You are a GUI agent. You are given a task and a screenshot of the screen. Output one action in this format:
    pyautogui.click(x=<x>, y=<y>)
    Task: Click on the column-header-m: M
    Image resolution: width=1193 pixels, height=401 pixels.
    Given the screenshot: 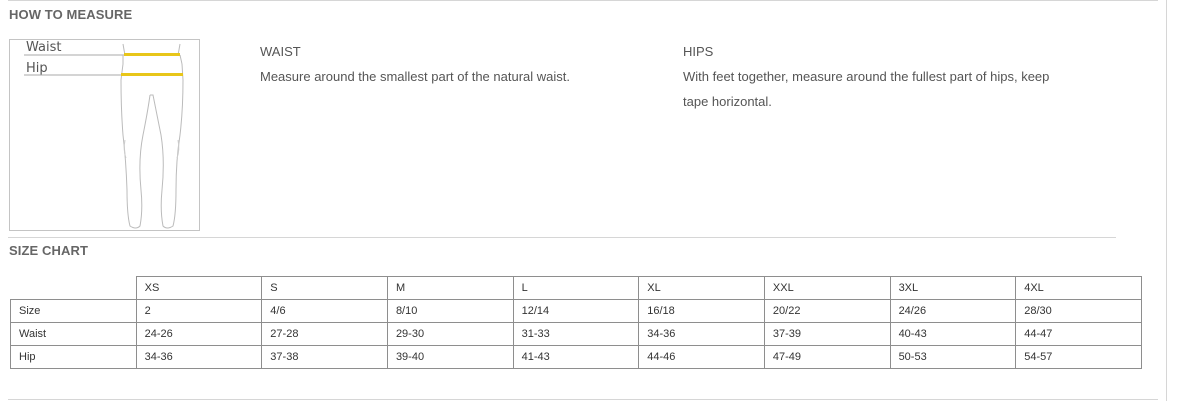 What is the action you would take?
    pyautogui.click(x=450, y=288)
    